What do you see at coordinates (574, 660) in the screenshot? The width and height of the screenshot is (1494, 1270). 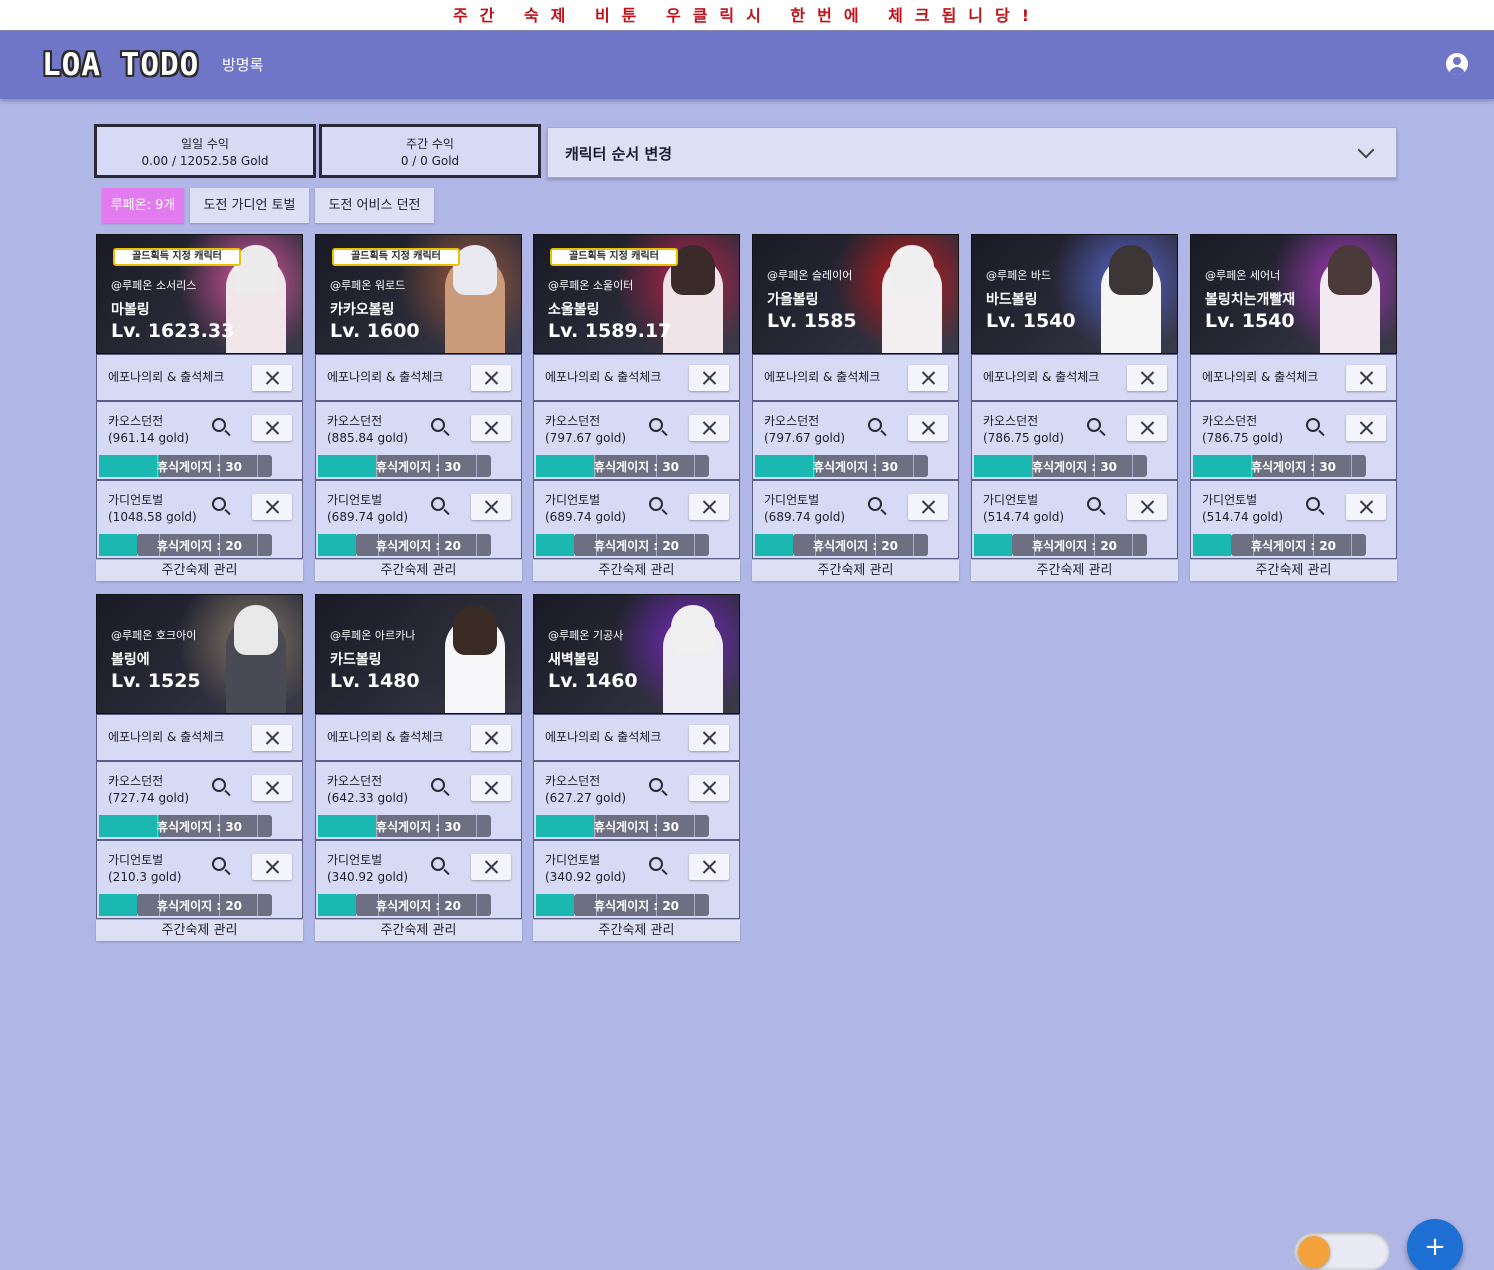 I see `character-name: 새벽볼링` at bounding box center [574, 660].